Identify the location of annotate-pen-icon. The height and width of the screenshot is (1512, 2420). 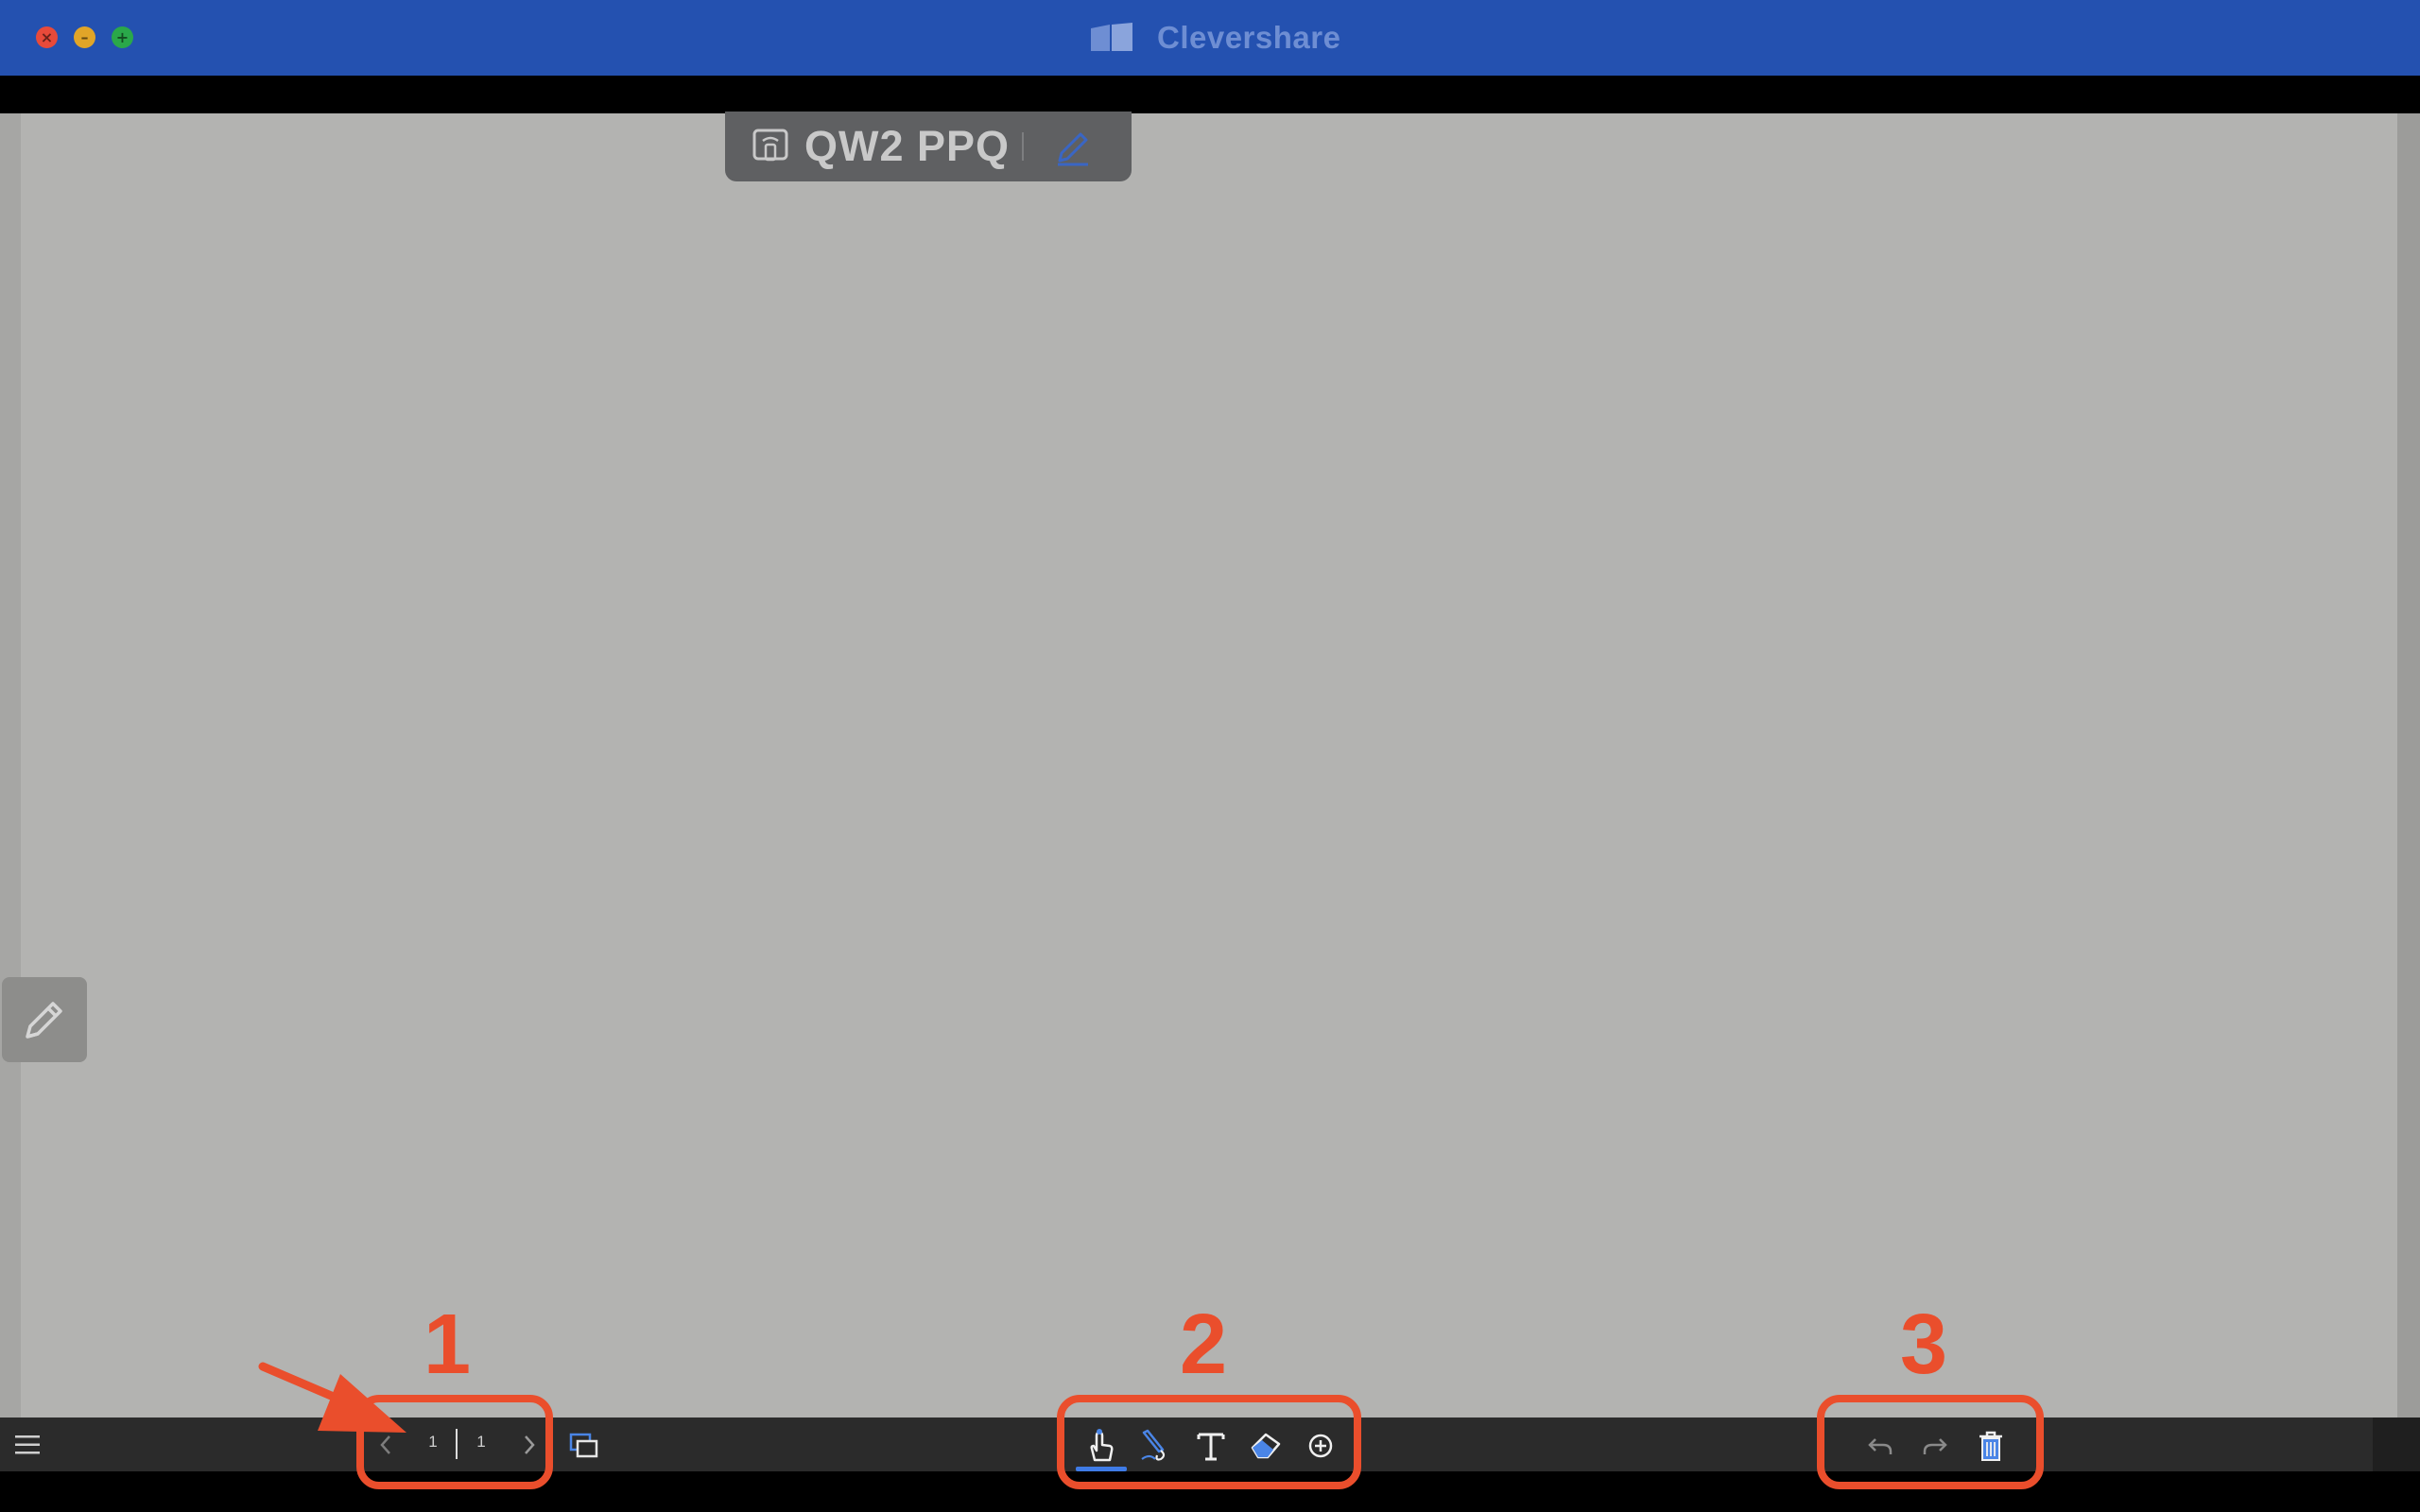
(1073, 147).